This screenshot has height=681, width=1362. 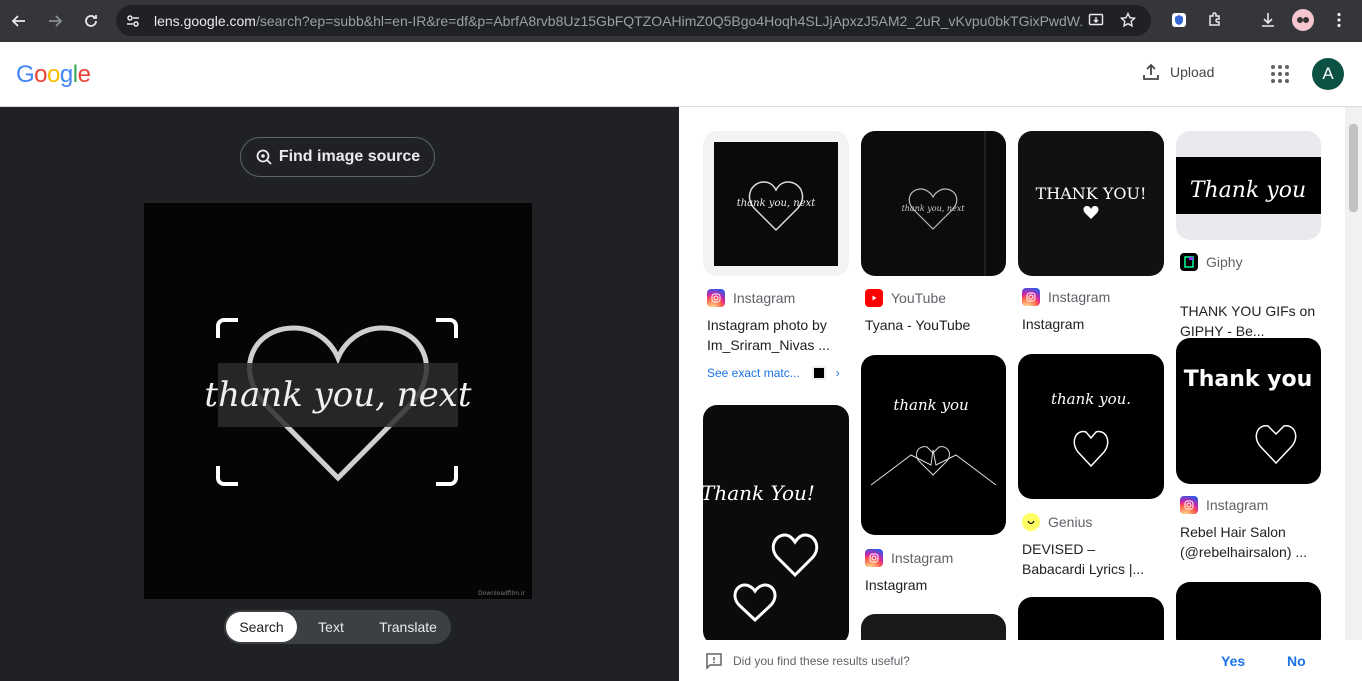 I want to click on google-logo: Google, so click(x=53, y=75).